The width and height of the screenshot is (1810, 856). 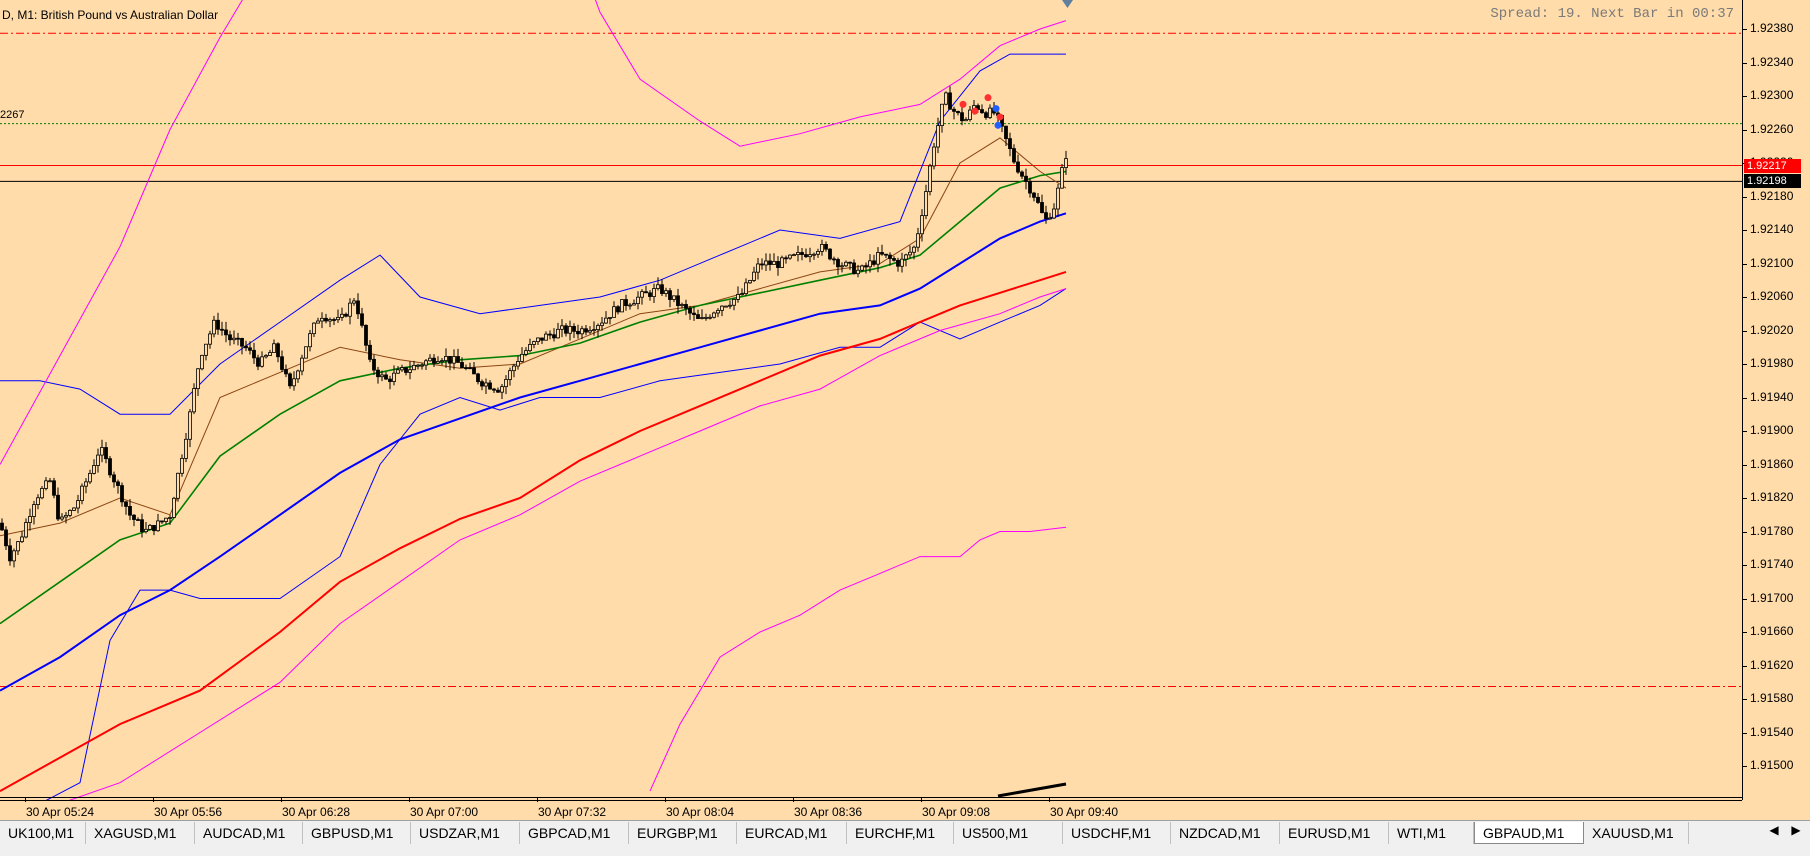 What do you see at coordinates (1612, 14) in the screenshot?
I see `spread-info: Spread: 19. Next Bar in 00:37` at bounding box center [1612, 14].